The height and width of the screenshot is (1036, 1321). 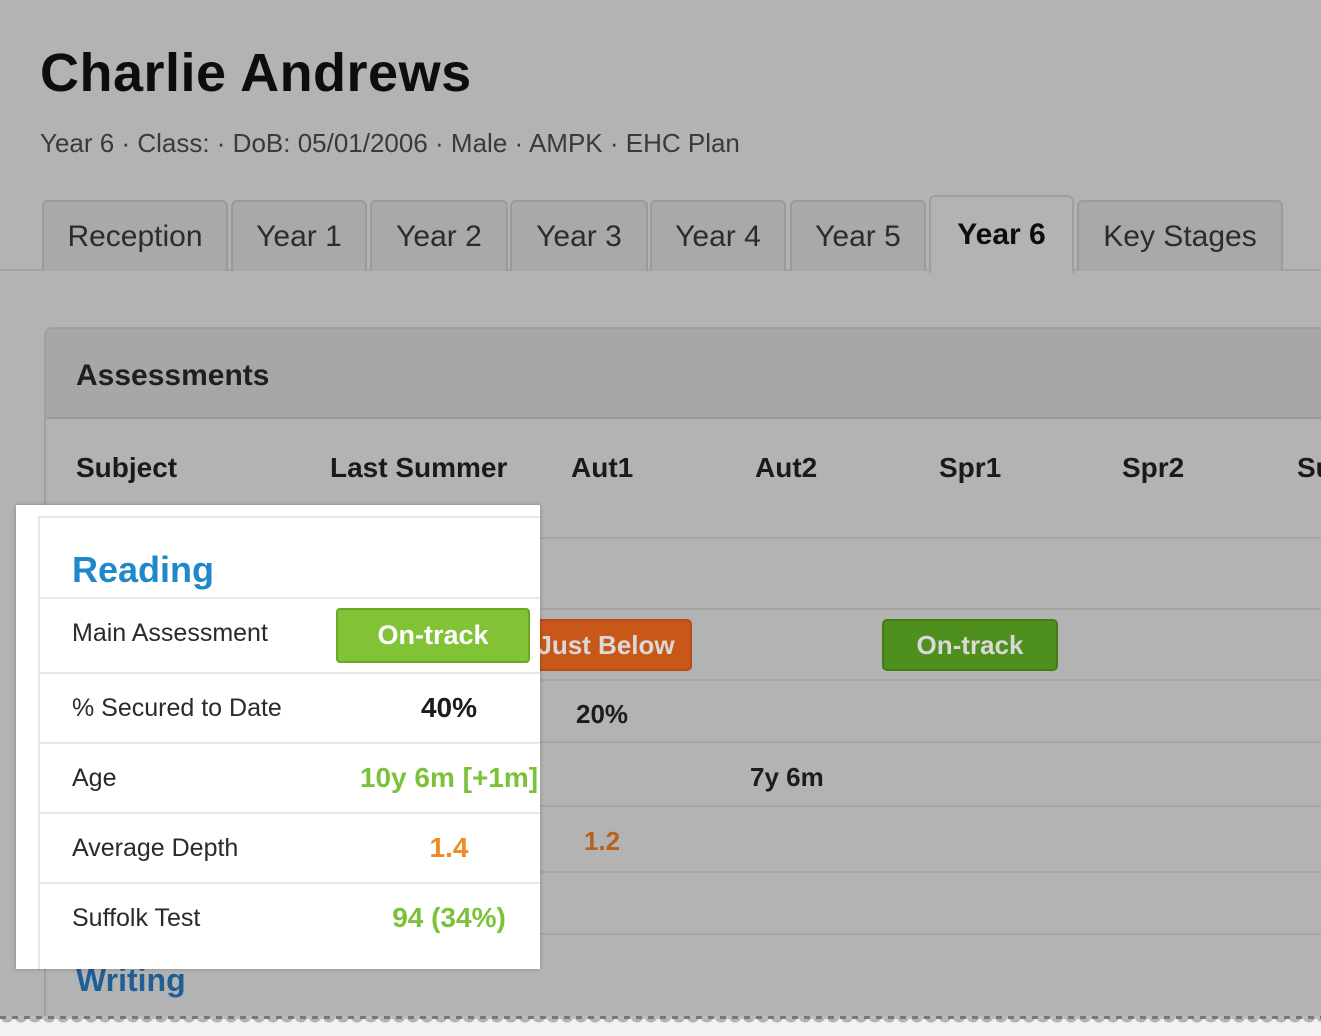 What do you see at coordinates (579, 235) in the screenshot?
I see `tab-year-3: Year 3` at bounding box center [579, 235].